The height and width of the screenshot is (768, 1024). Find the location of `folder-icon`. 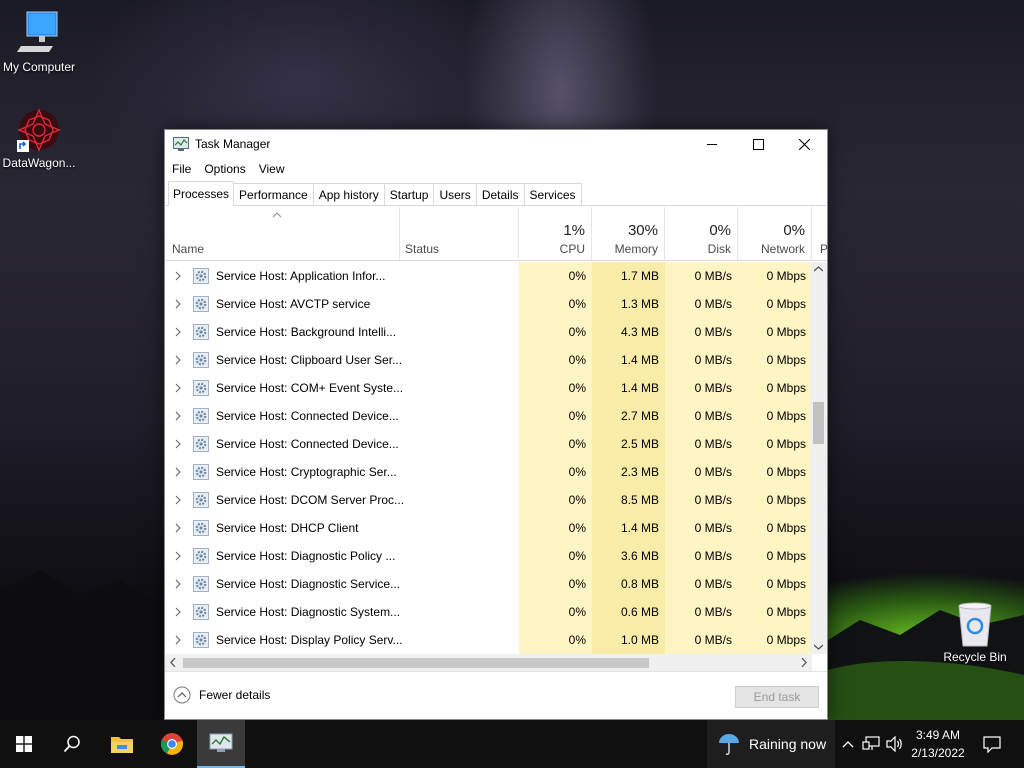

folder-icon is located at coordinates (122, 745).